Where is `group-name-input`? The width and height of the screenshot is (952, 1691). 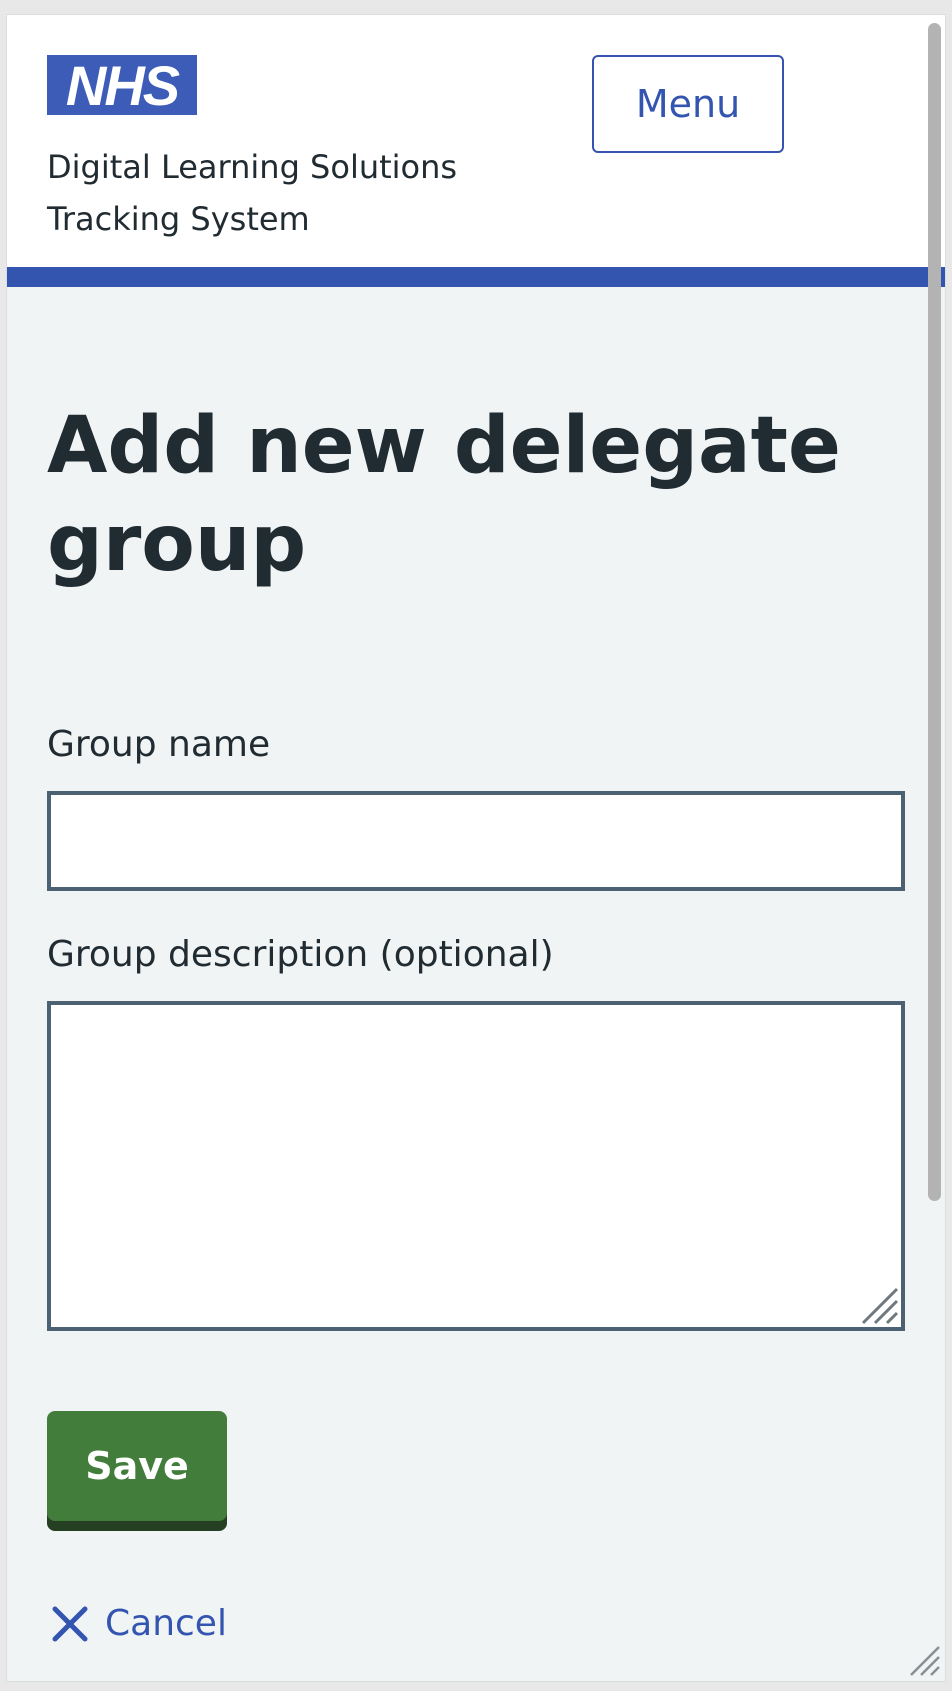
group-name-input is located at coordinates (476, 841).